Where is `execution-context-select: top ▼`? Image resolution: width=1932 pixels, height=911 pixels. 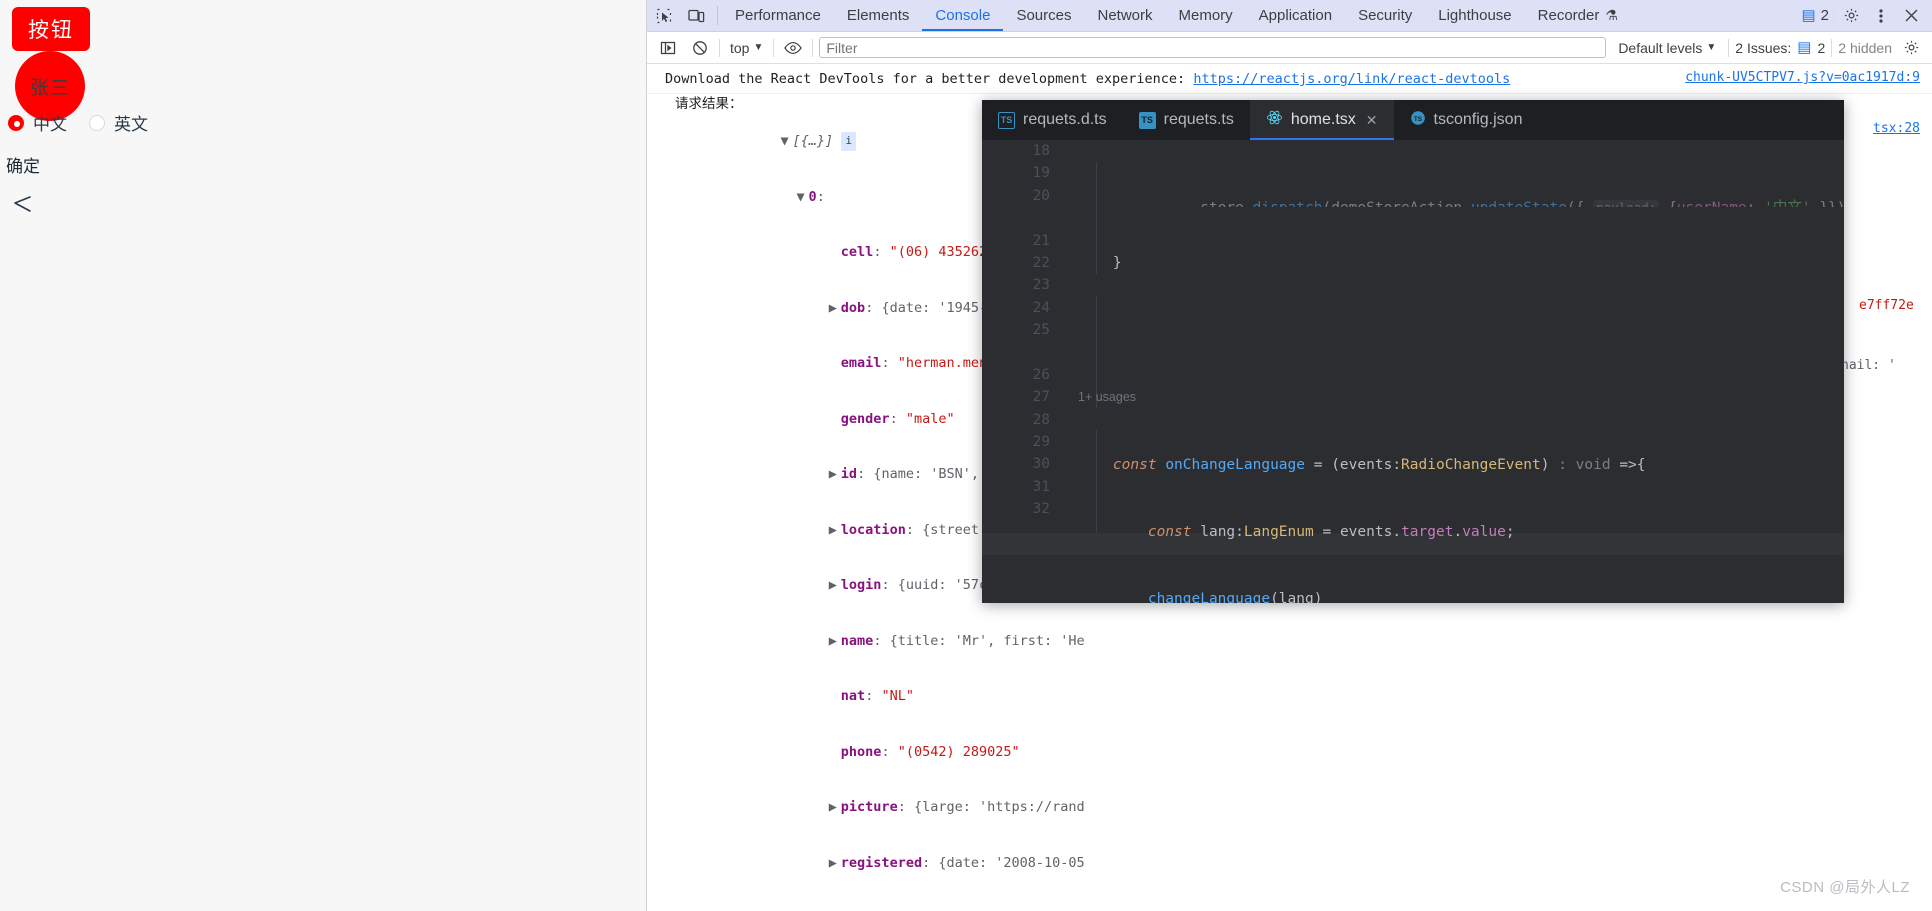 execution-context-select: top ▼ is located at coordinates (746, 48).